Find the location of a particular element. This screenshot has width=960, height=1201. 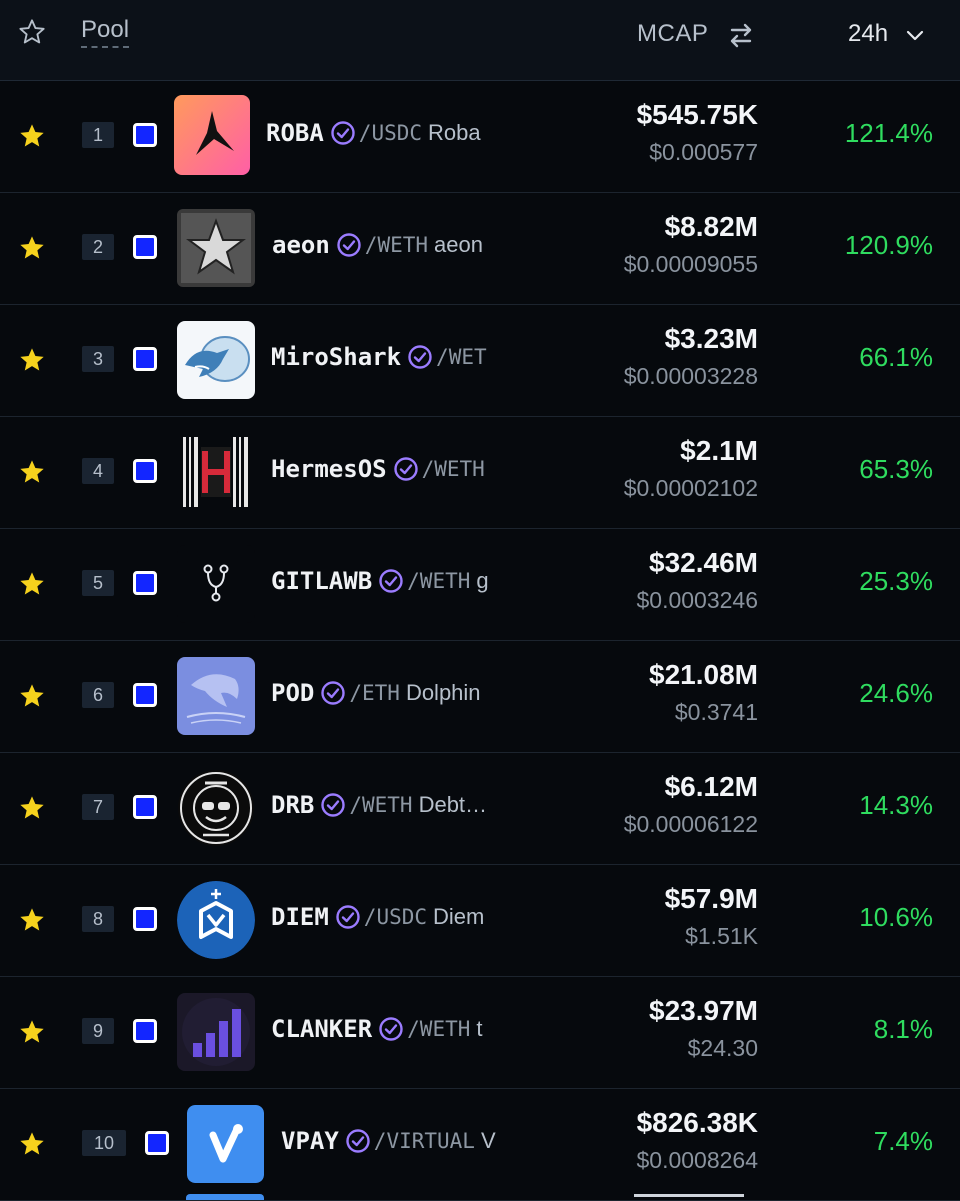

pool-token-info: aeon/WETH aeon is located at coordinates (401, 248).